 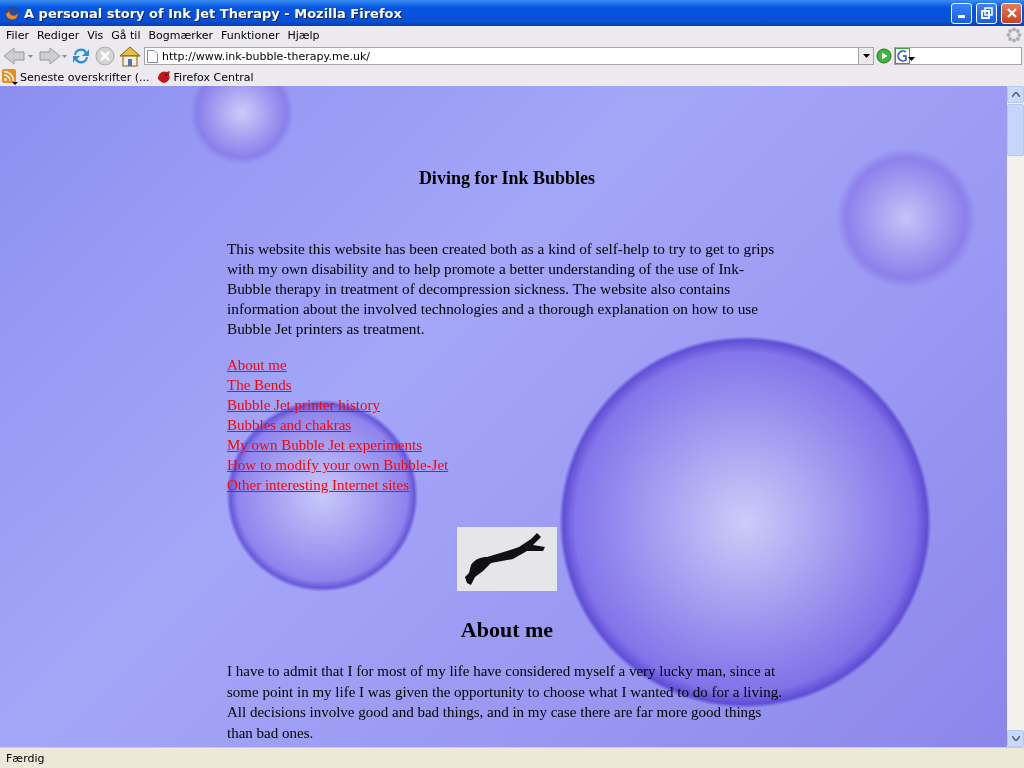 What do you see at coordinates (1015, 738) in the screenshot?
I see `scroll-down-icon` at bounding box center [1015, 738].